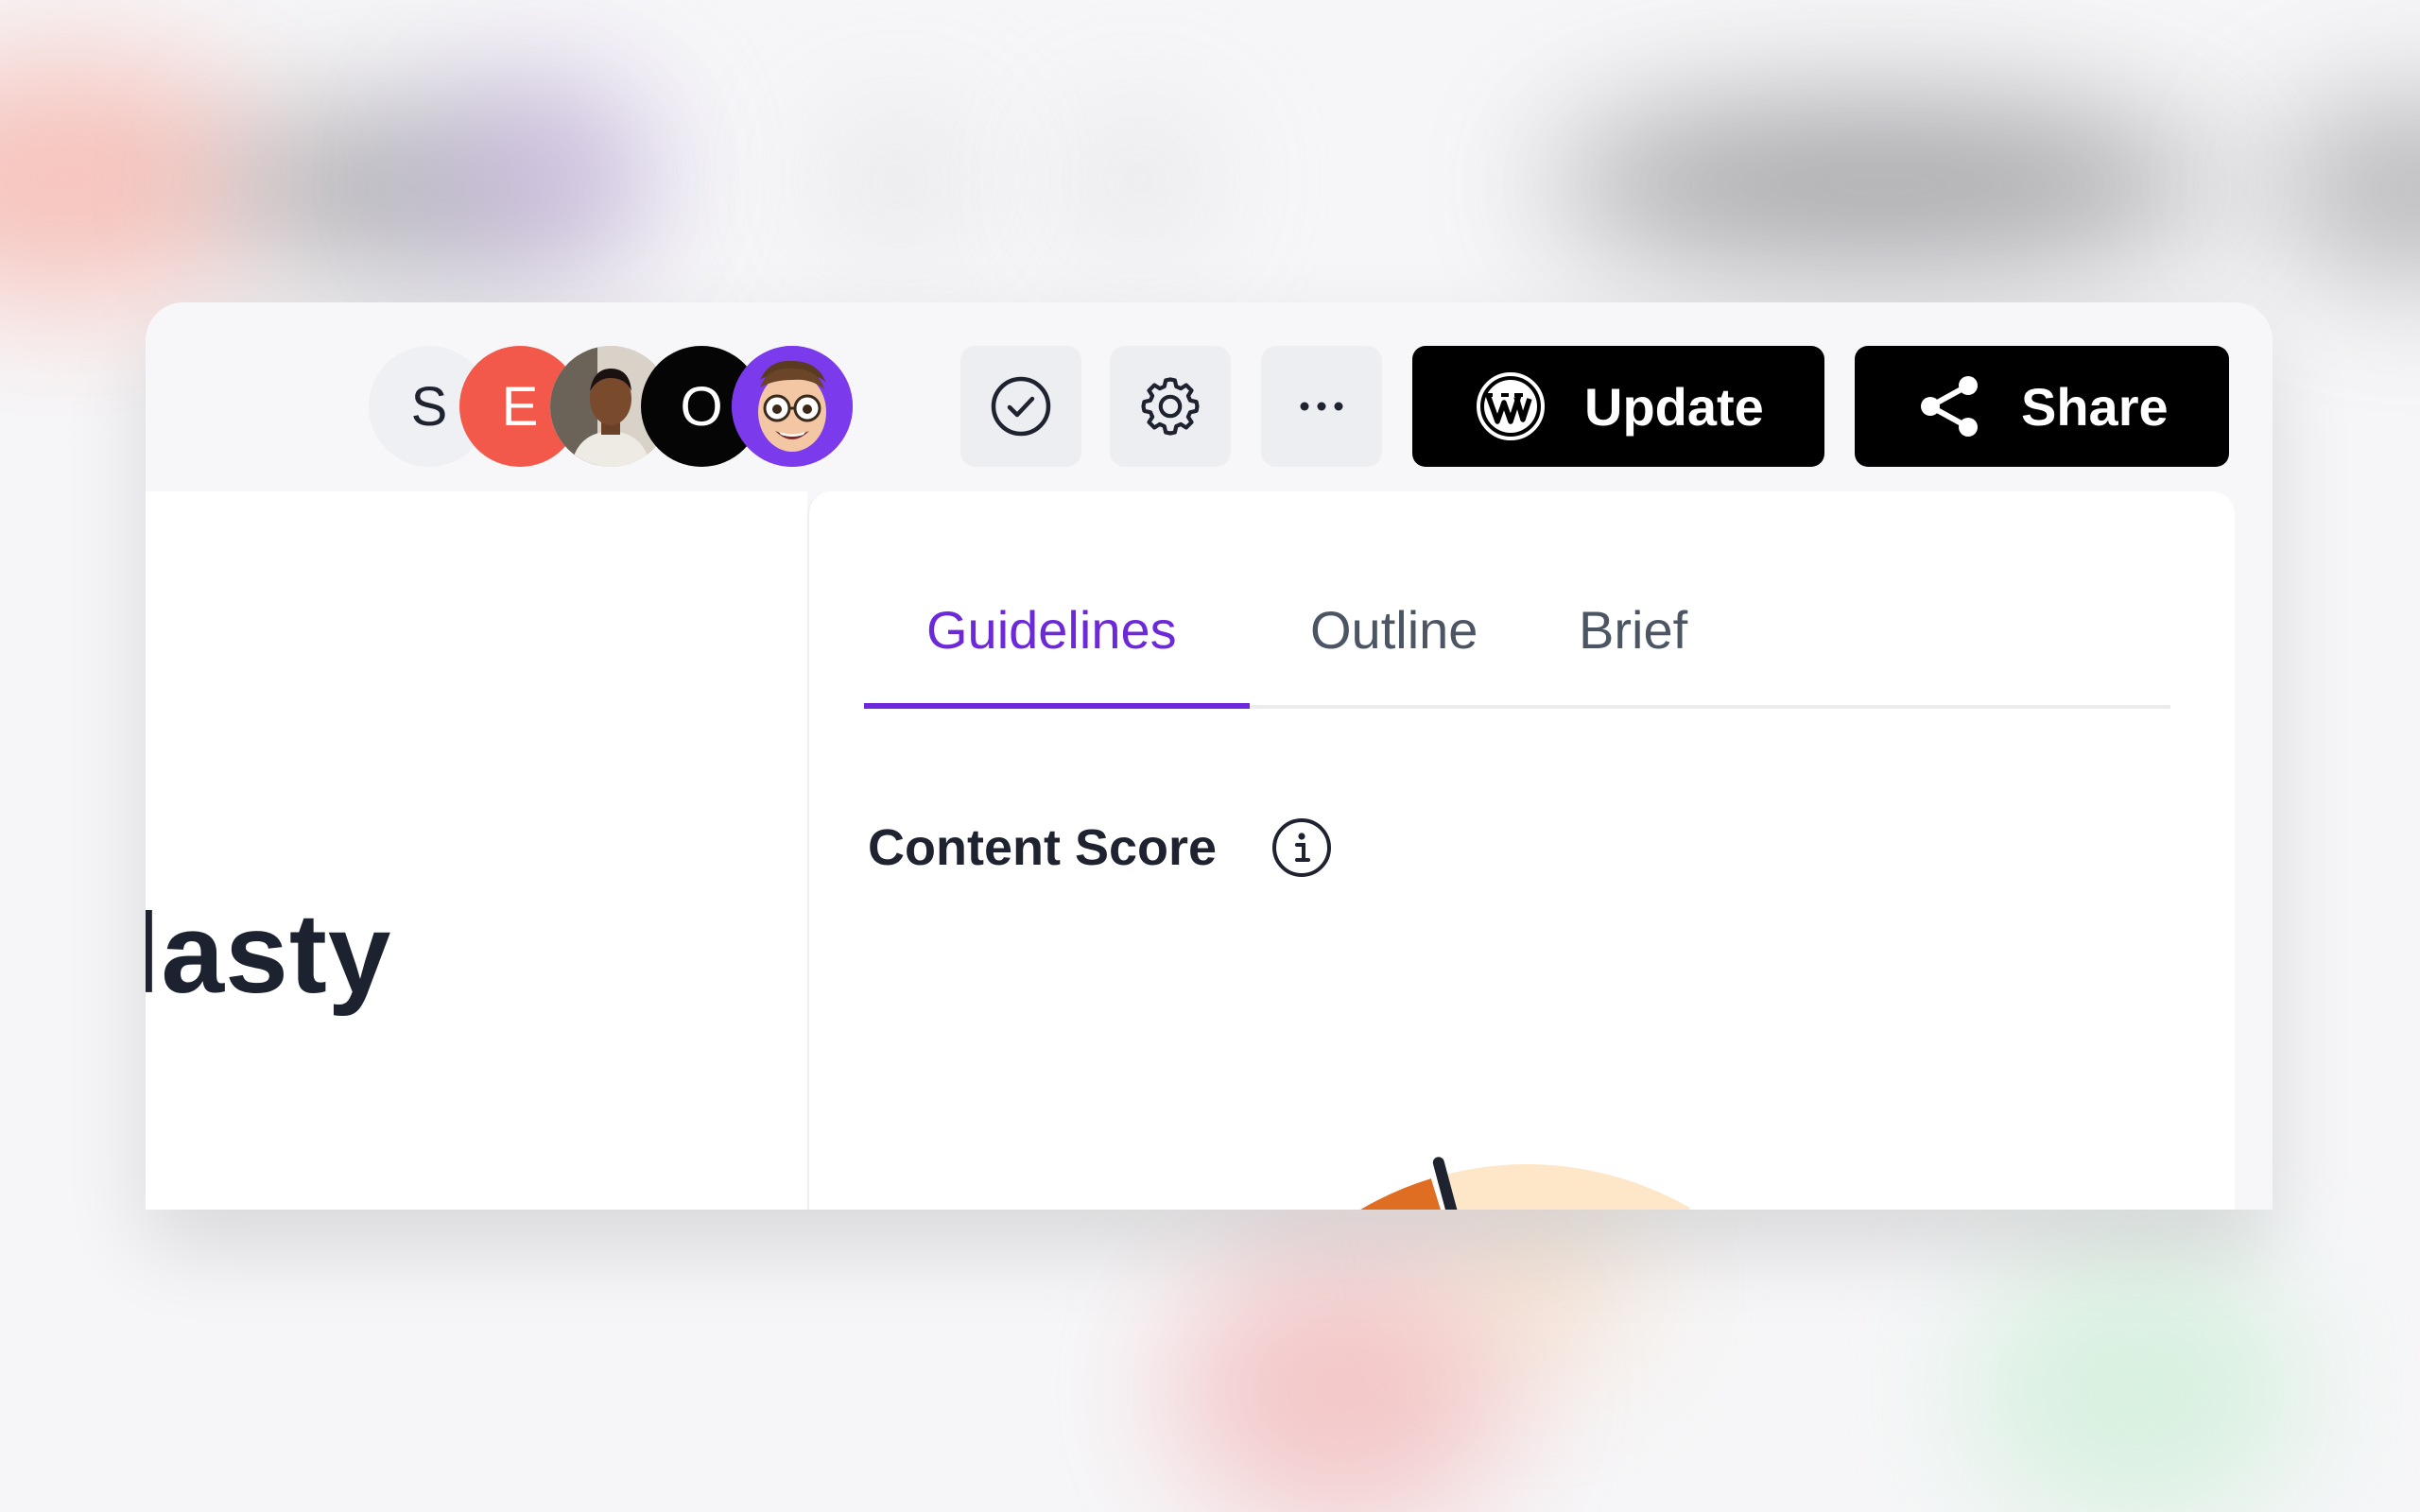 This screenshot has height=1512, width=2420. I want to click on share-button: Share, so click(2042, 406).